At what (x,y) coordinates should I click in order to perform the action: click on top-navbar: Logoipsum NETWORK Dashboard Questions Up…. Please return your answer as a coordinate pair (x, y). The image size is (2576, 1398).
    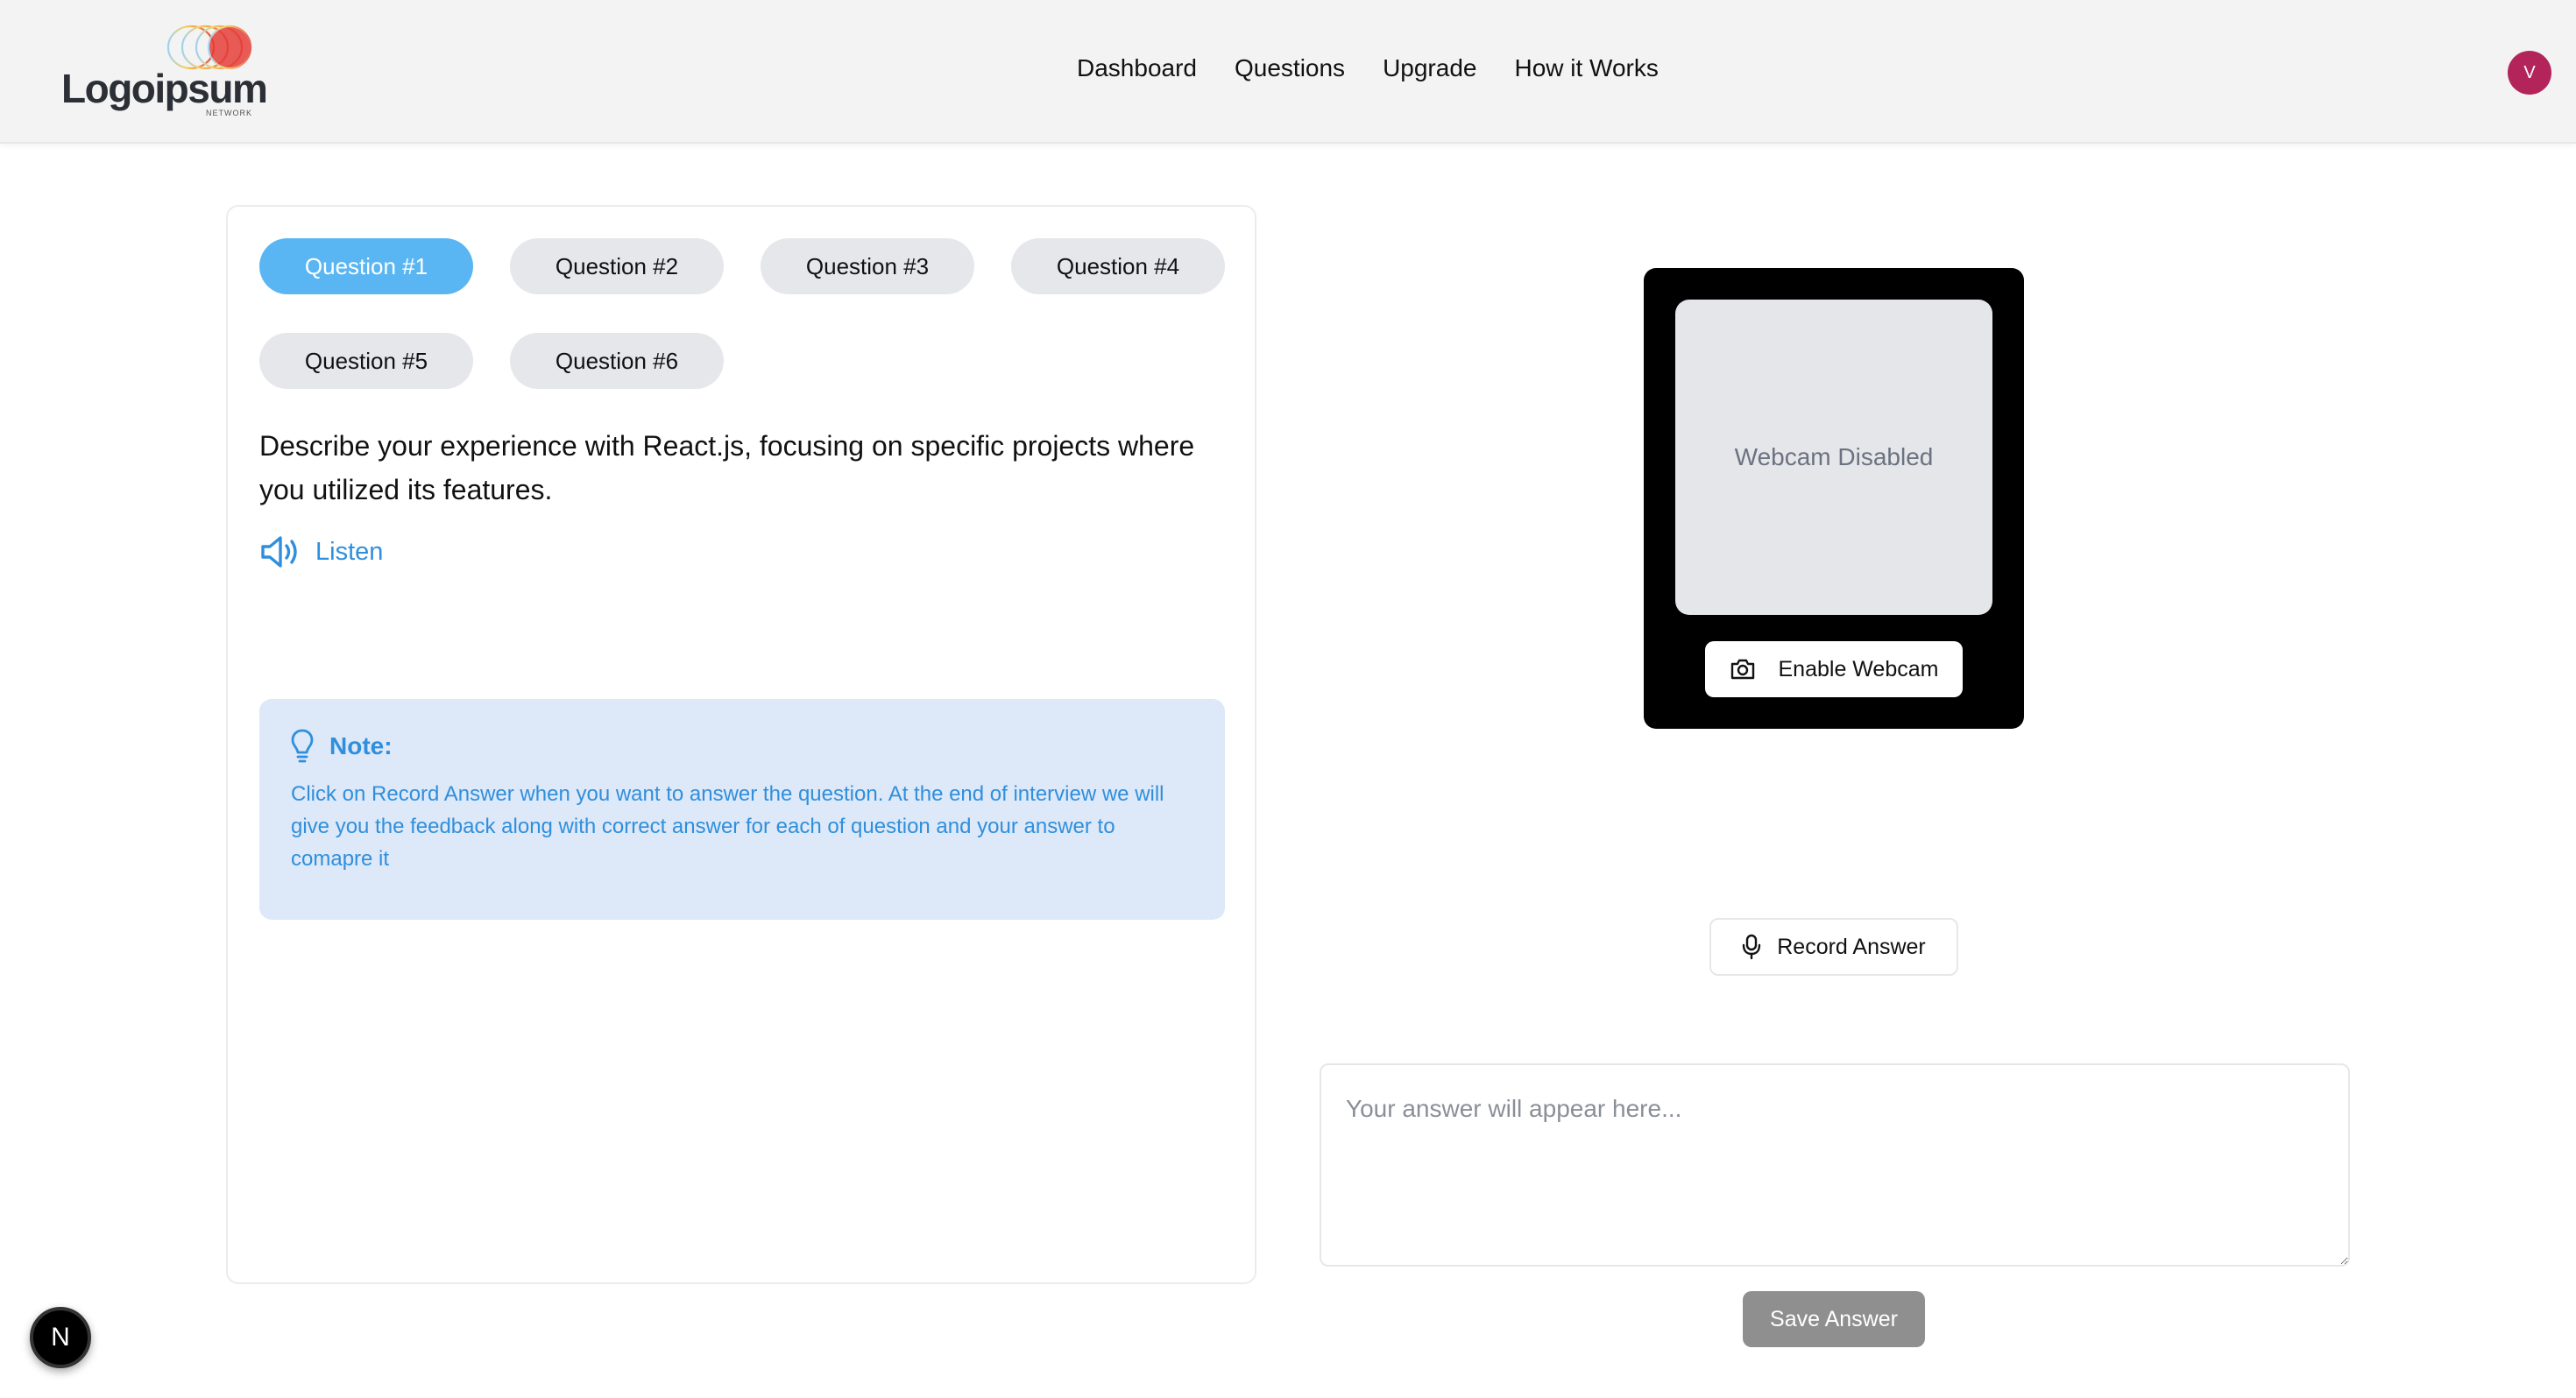
    Looking at the image, I should click on (1288, 72).